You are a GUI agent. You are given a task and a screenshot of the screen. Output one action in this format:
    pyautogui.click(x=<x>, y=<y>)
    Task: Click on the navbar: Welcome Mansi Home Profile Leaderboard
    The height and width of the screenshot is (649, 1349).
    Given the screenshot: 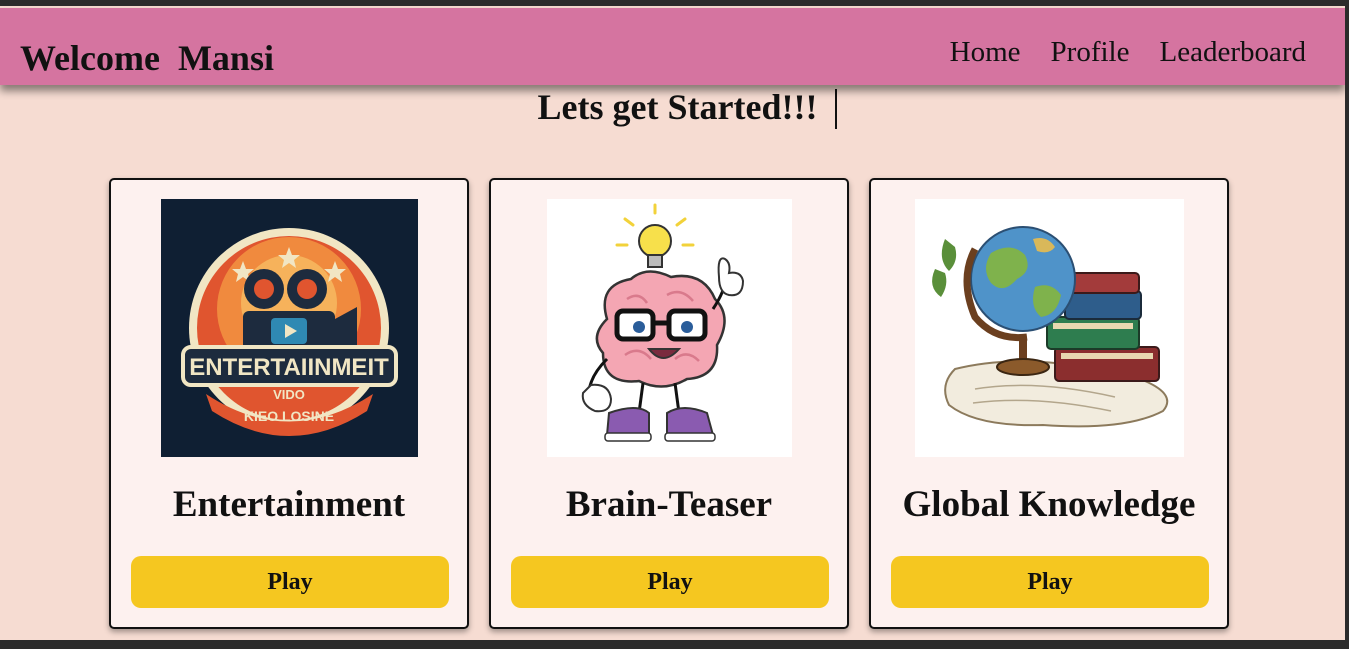 What is the action you would take?
    pyautogui.click(x=672, y=46)
    